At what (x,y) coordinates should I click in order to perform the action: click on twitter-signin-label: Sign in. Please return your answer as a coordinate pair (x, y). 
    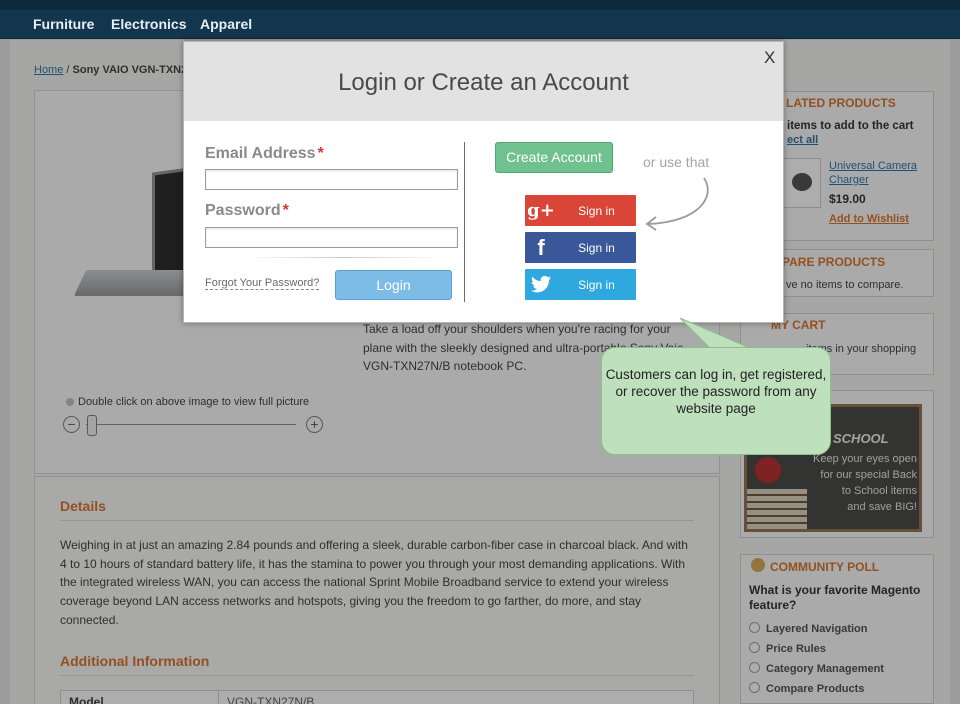
    Looking at the image, I should click on (596, 285).